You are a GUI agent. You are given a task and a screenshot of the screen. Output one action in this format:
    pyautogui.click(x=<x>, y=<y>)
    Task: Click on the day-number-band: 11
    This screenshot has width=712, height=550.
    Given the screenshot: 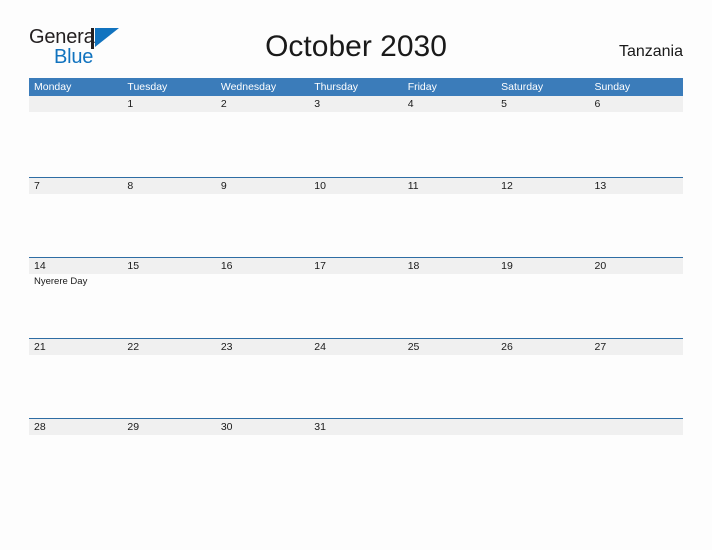 What is the action you would take?
    pyautogui.click(x=449, y=185)
    